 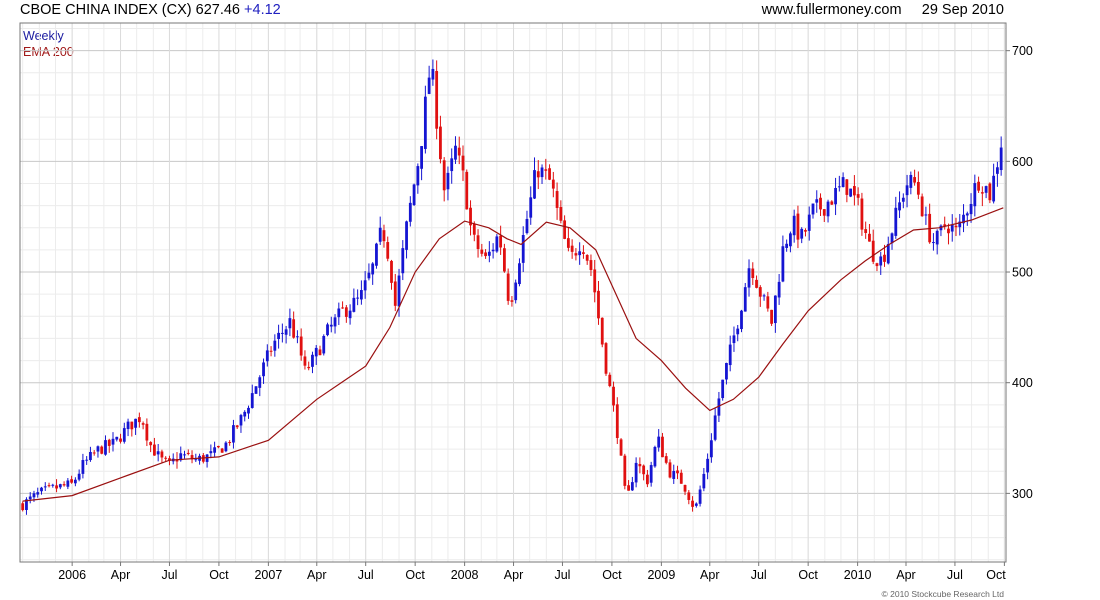 I want to click on y-tick-label: 700, so click(x=1022, y=51).